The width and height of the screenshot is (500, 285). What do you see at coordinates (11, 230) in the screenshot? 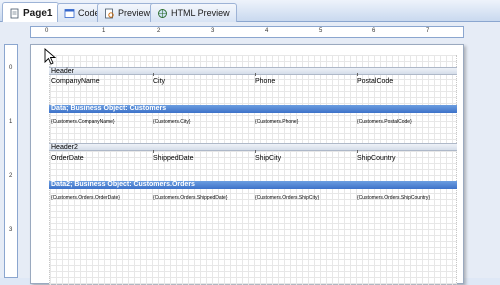
I see `ruler-v-3: 3` at bounding box center [11, 230].